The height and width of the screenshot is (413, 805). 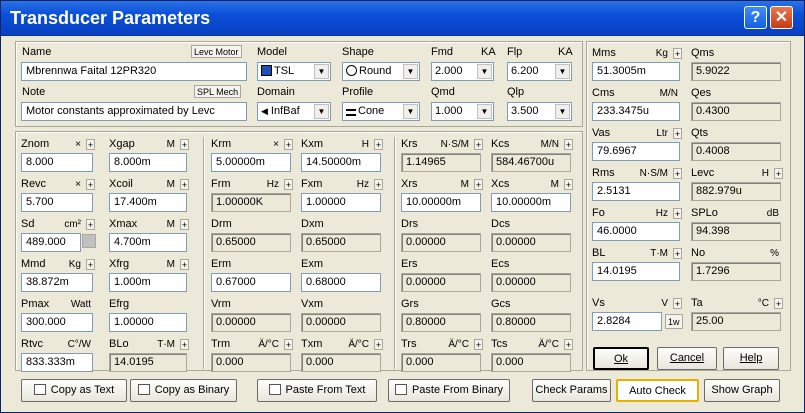 What do you see at coordinates (636, 191) in the screenshot?
I see `rms-field: 2.5131` at bounding box center [636, 191].